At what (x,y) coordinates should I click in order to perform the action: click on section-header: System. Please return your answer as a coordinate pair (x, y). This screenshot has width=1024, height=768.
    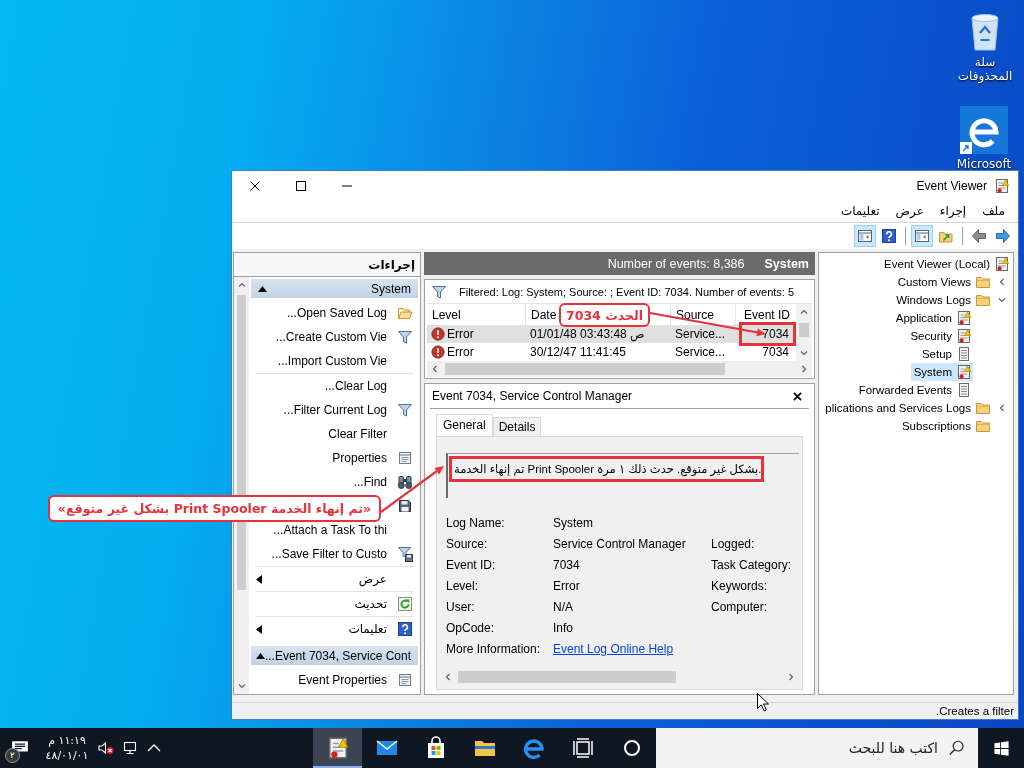
    Looking at the image, I should click on (334, 288).